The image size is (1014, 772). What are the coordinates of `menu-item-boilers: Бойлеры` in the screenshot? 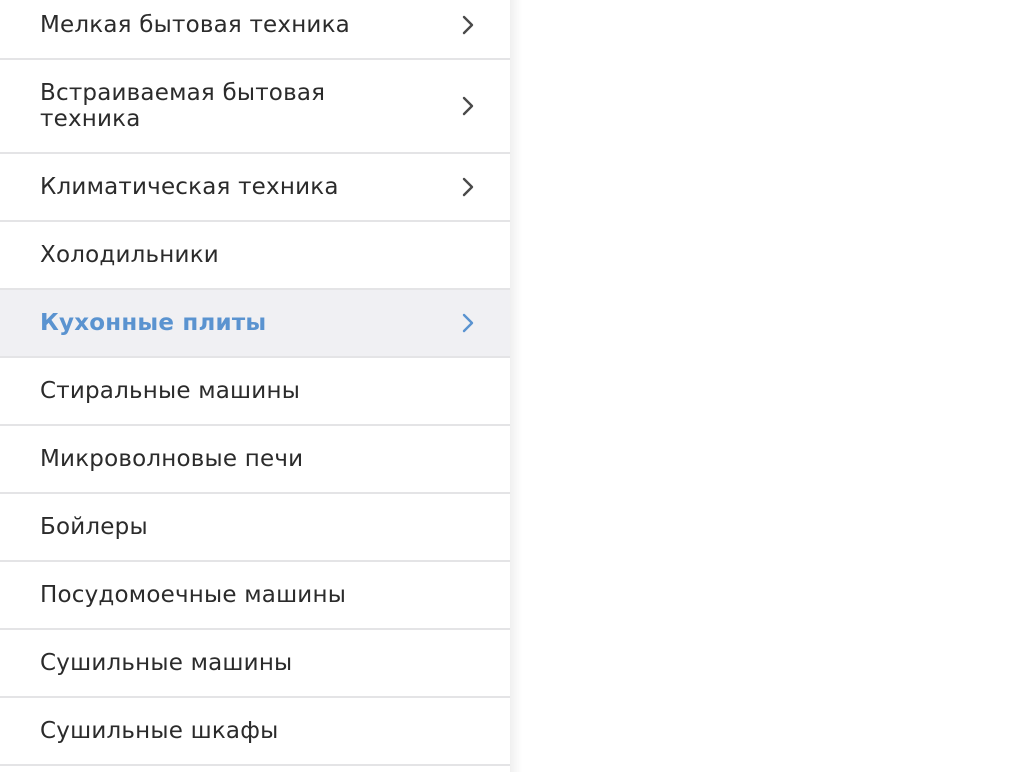 It's located at (255, 528).